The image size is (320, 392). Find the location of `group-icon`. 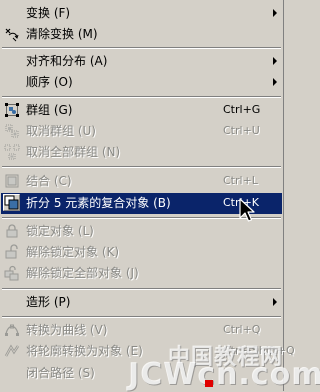

group-icon is located at coordinates (12, 110).